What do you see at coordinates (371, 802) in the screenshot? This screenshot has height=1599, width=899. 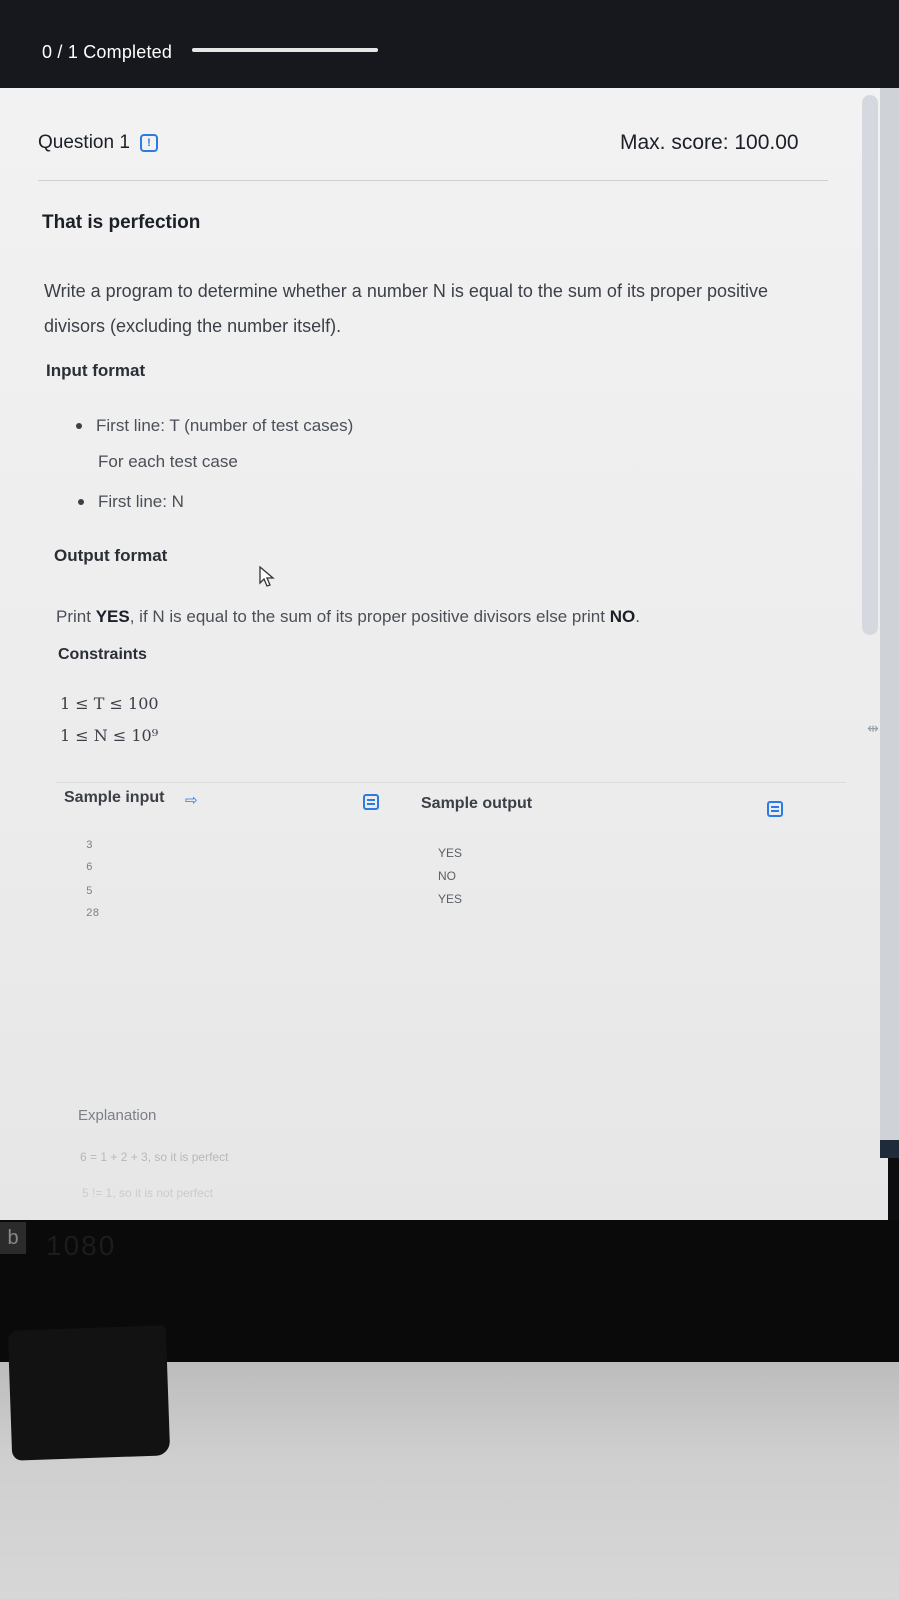 I see `copy-input-icon` at bounding box center [371, 802].